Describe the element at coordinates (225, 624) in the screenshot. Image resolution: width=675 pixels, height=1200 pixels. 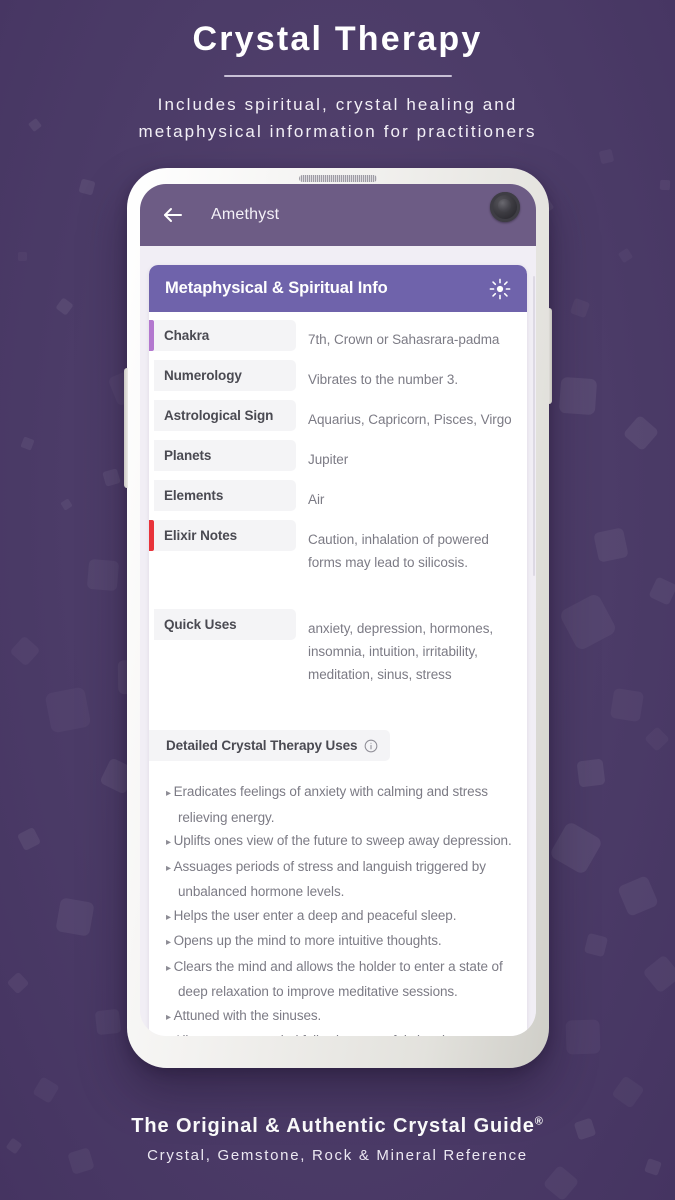
I see `property-label: Quick Uses` at that location.